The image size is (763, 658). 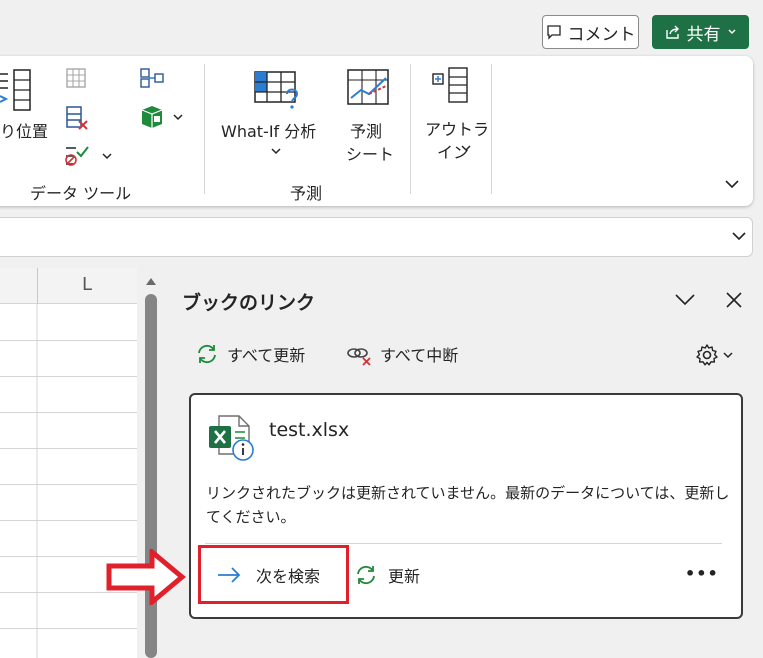 What do you see at coordinates (404, 576) in the screenshot?
I see `refresh-label: 更新` at bounding box center [404, 576].